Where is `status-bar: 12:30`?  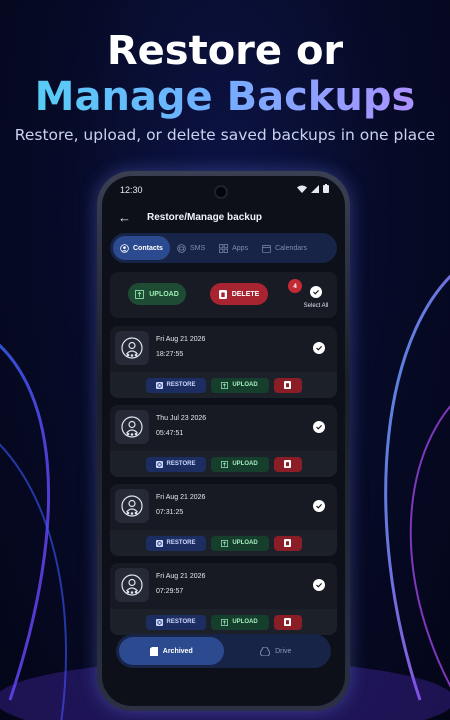 status-bar: 12:30 is located at coordinates (223, 189).